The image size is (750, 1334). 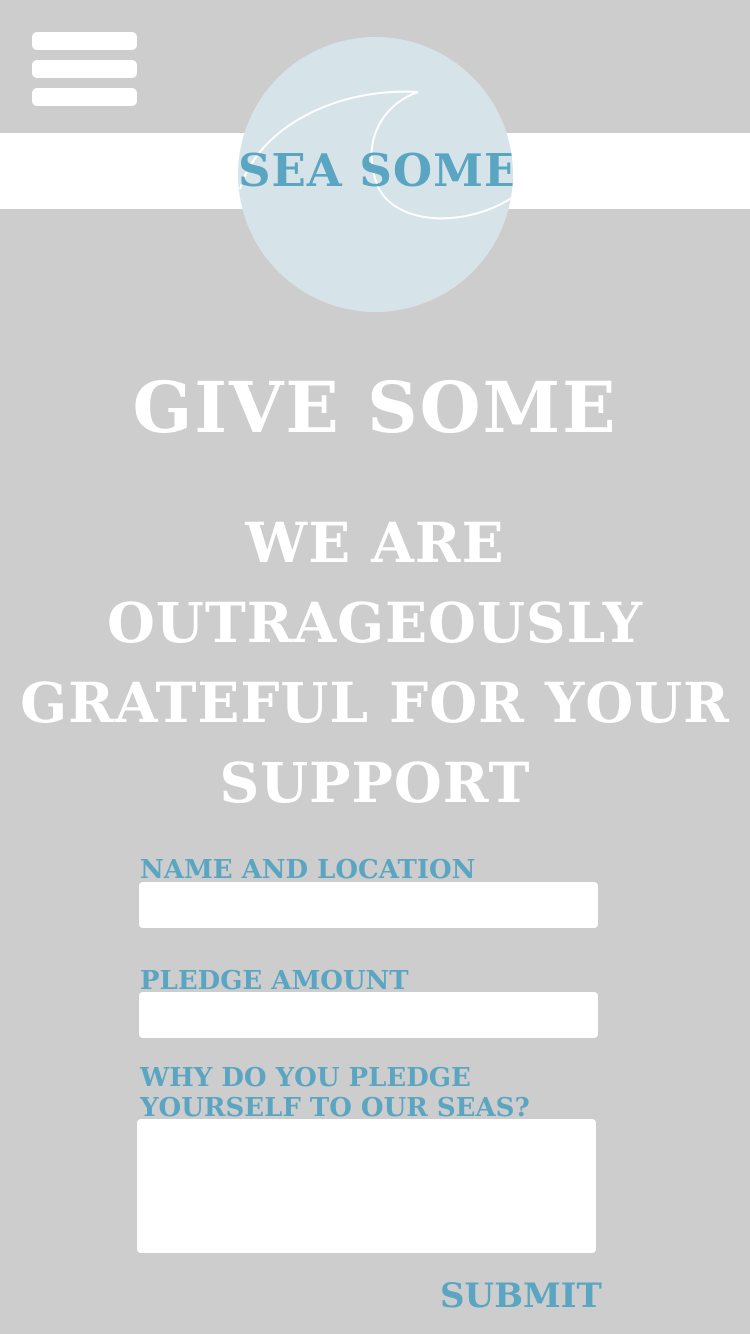 I want to click on submit-button: SUBMIT, so click(x=521, y=1296).